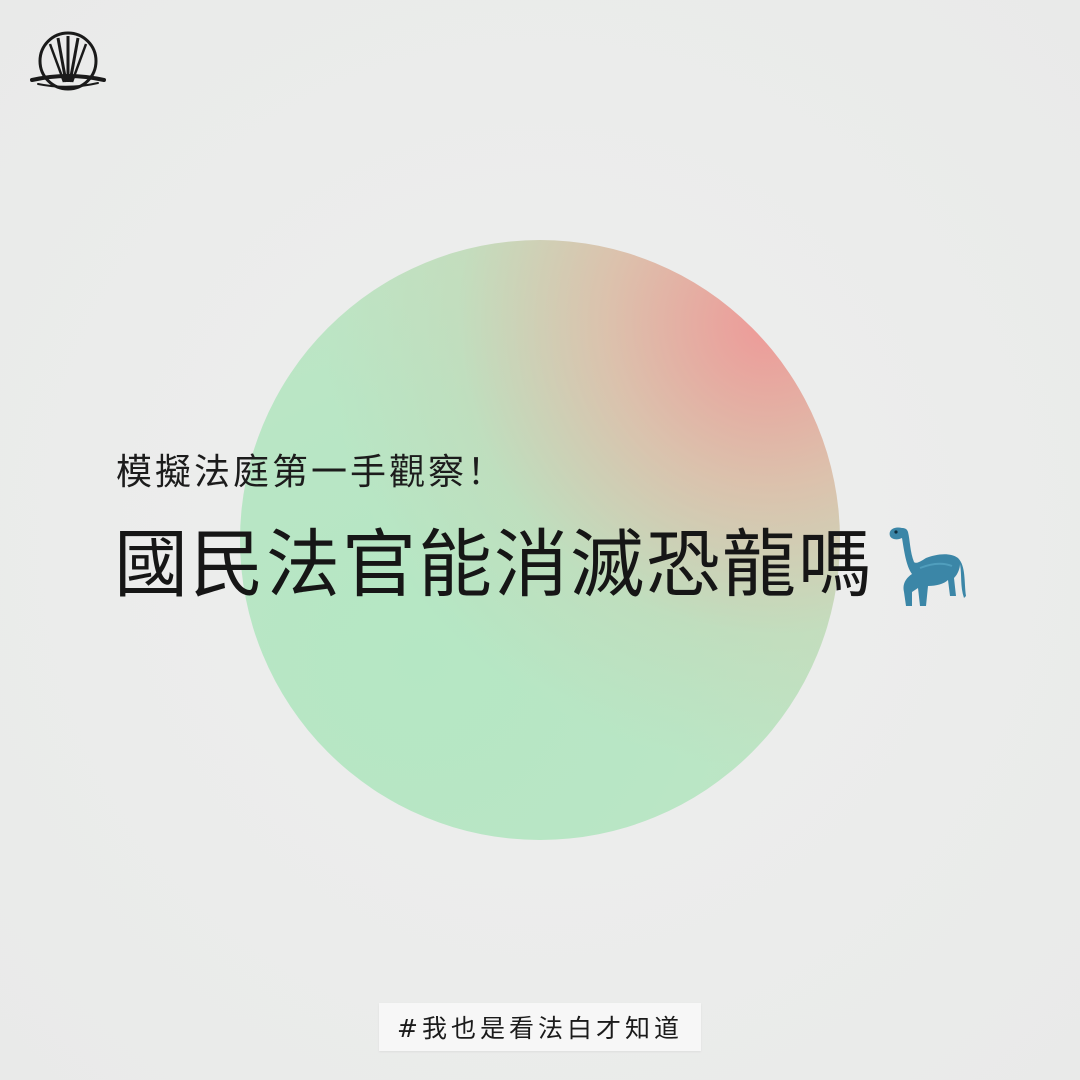 The image size is (1080, 1080). Describe the element at coordinates (540, 1027) in the screenshot. I see `hashtag-label: #我也是看法白才知道` at that location.